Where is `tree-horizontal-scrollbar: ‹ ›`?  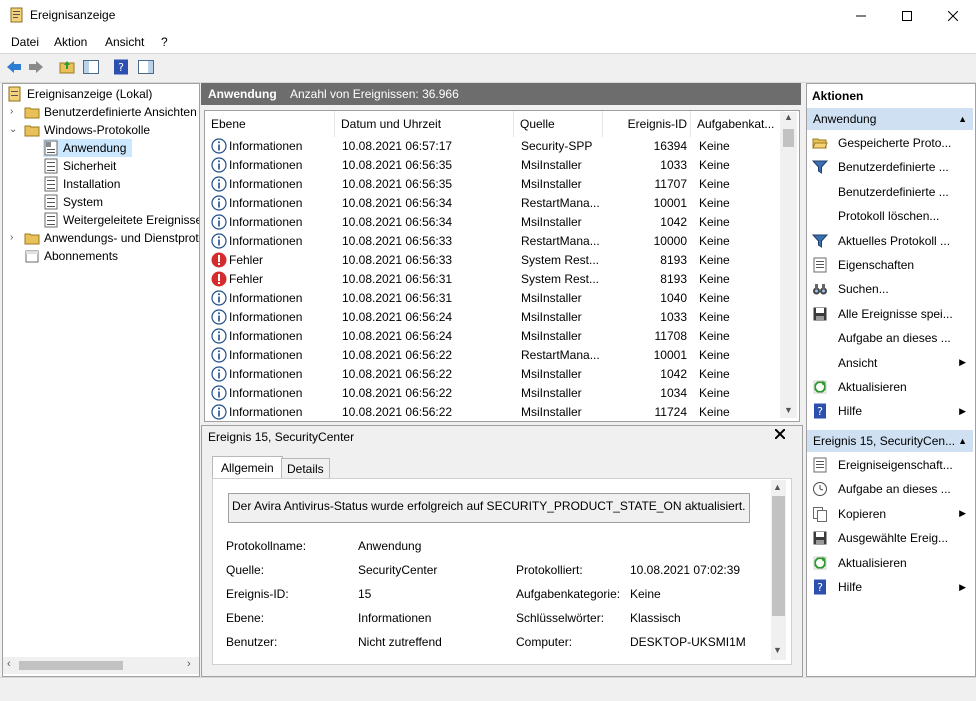
tree-horizontal-scrollbar: ‹ › is located at coordinates (101, 665).